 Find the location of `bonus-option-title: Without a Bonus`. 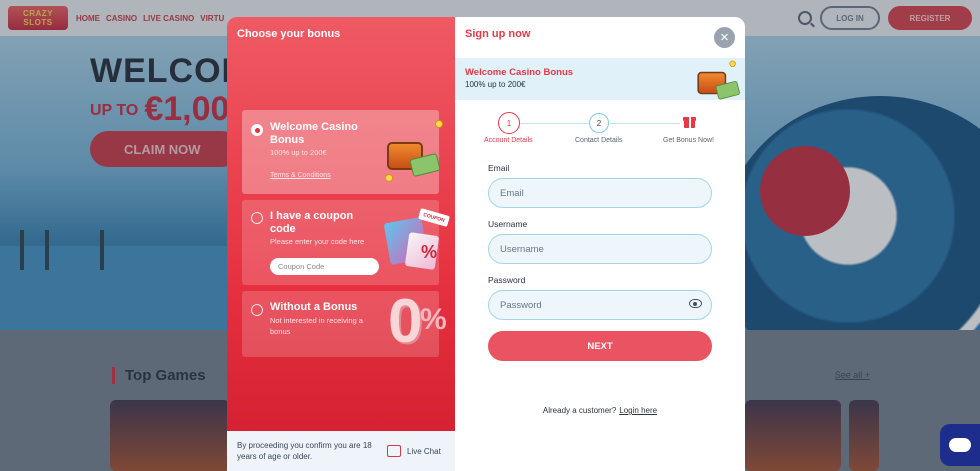

bonus-option-title: Without a Bonus is located at coordinates (314, 307).